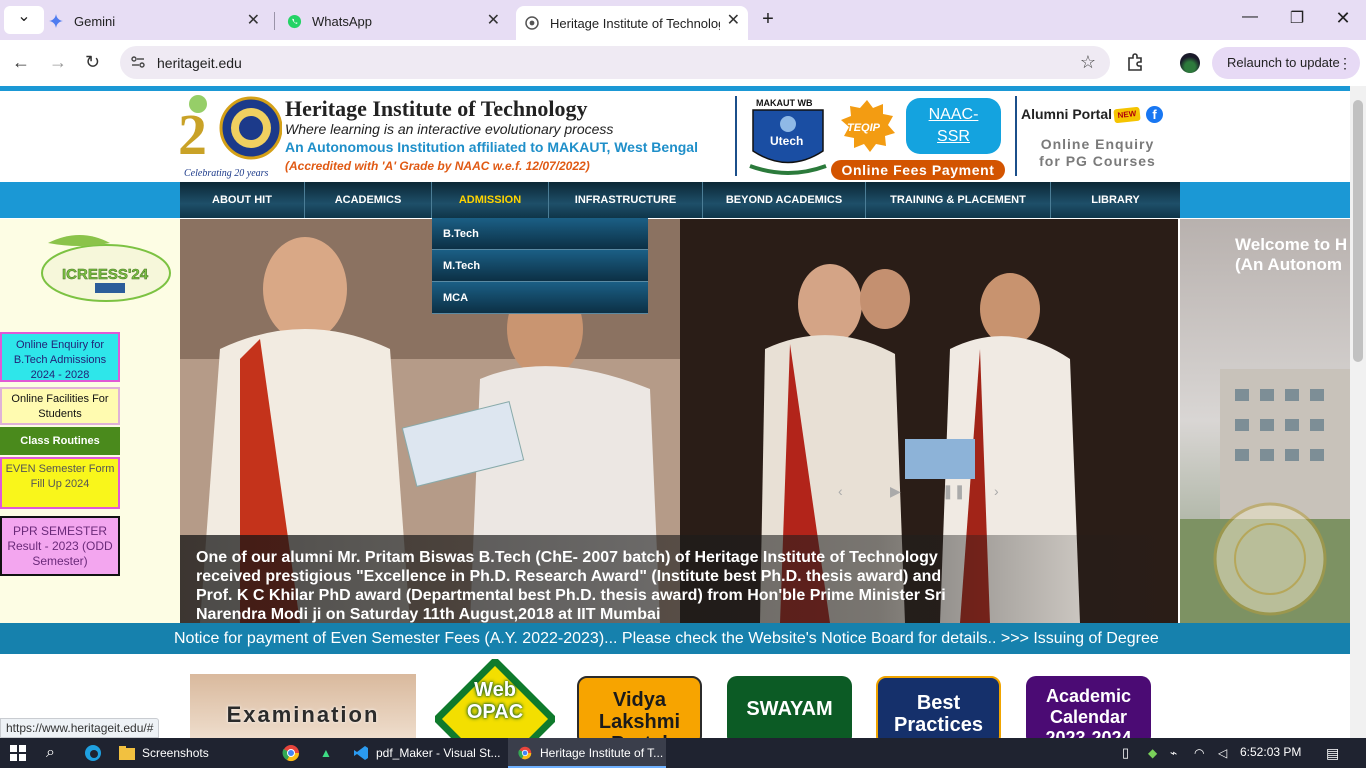 The width and height of the screenshot is (1366, 768). Describe the element at coordinates (24, 20) in the screenshot. I see `tab-search-button: ⌄` at that location.